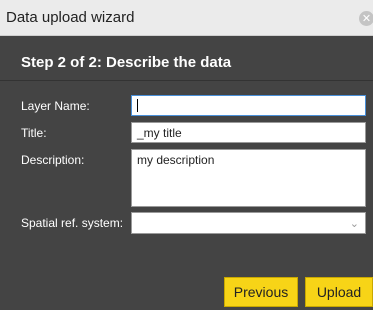 This screenshot has height=310, width=373. Describe the element at coordinates (248, 105) in the screenshot. I see `layer-name-input` at that location.